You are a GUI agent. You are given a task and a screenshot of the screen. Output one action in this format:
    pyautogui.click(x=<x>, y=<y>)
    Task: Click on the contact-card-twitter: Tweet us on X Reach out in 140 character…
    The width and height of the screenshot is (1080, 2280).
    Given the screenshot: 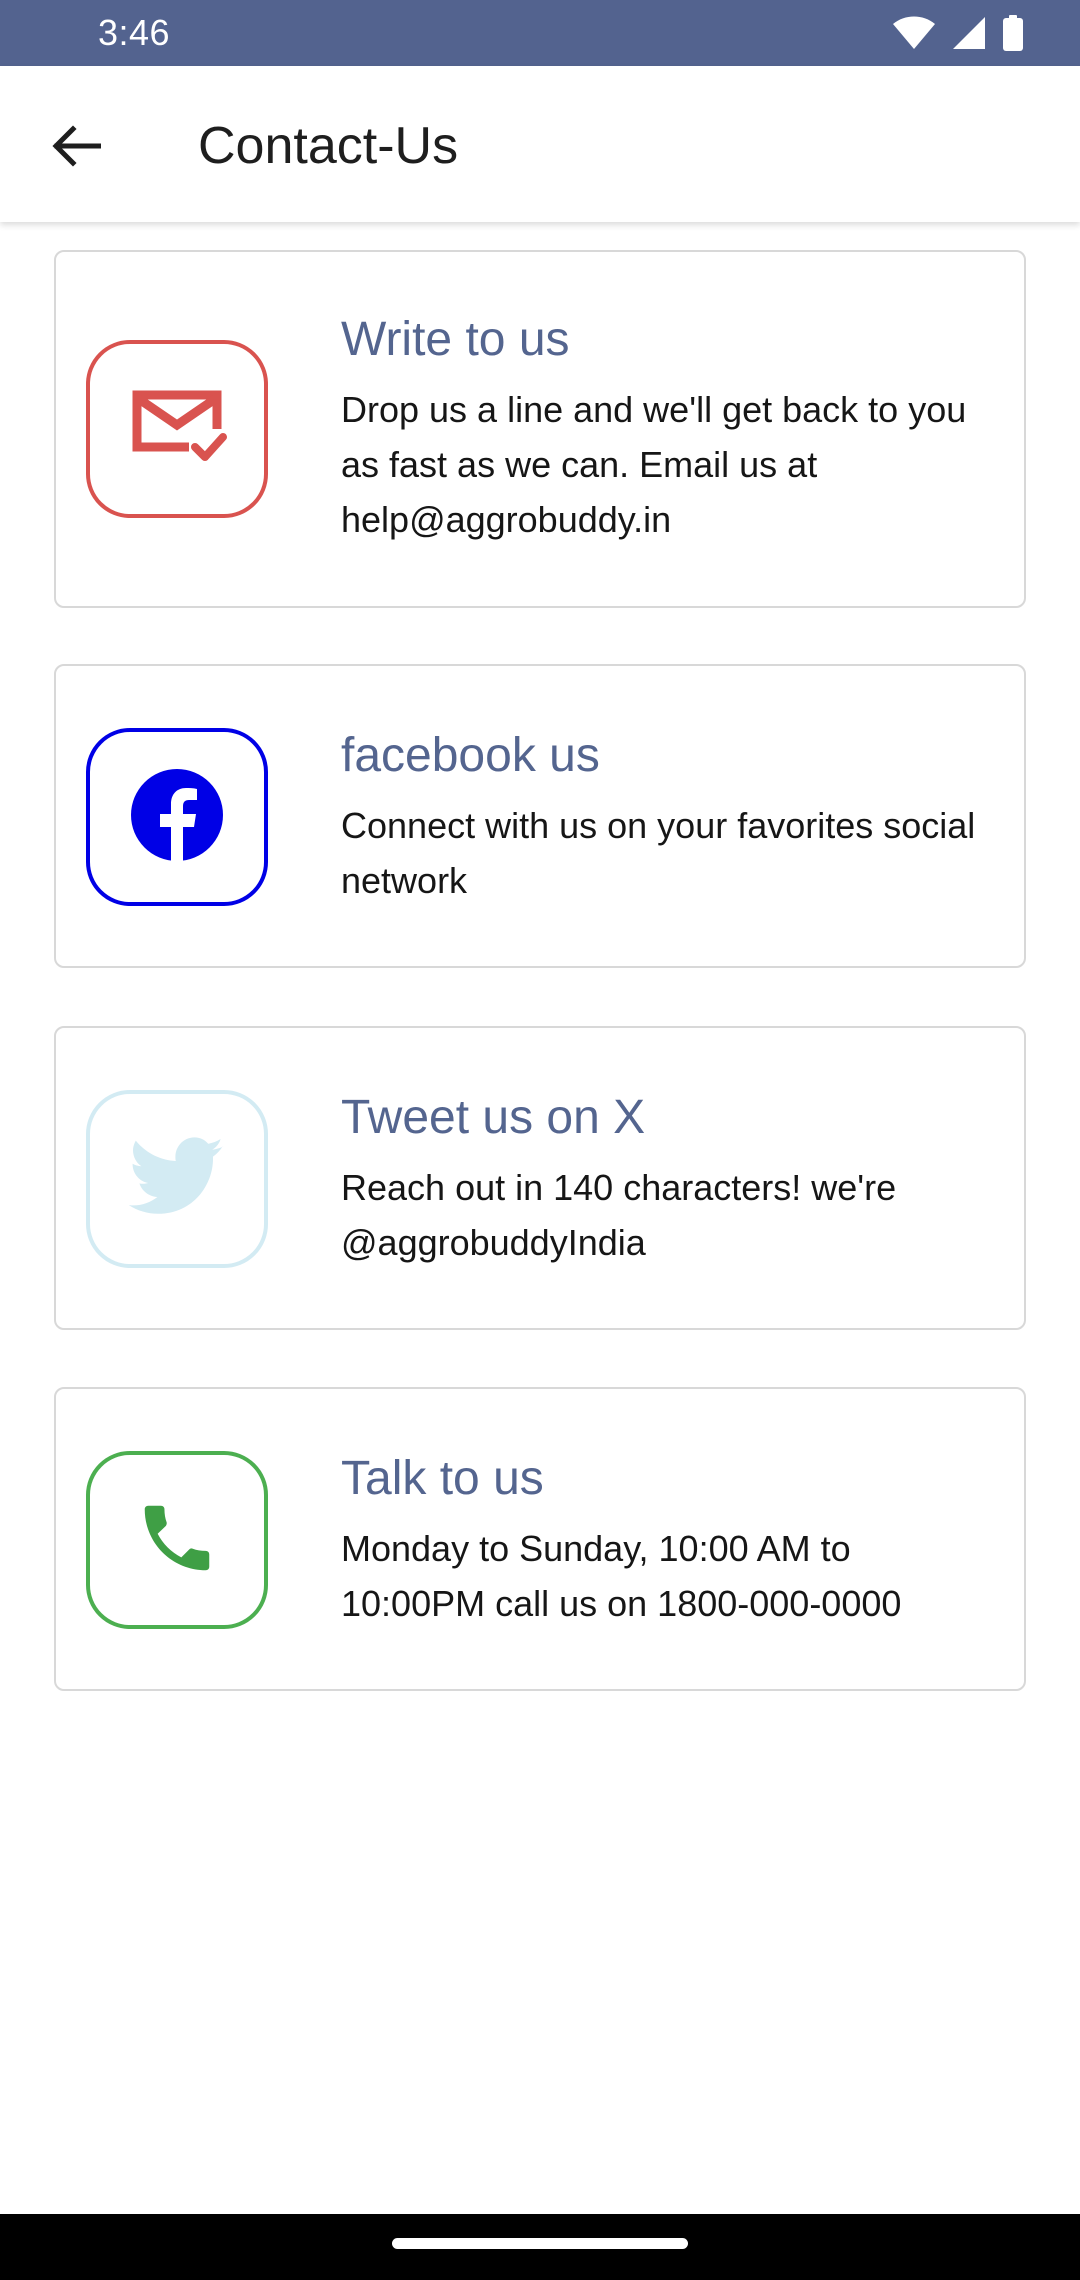 What is the action you would take?
    pyautogui.click(x=540, y=1178)
    